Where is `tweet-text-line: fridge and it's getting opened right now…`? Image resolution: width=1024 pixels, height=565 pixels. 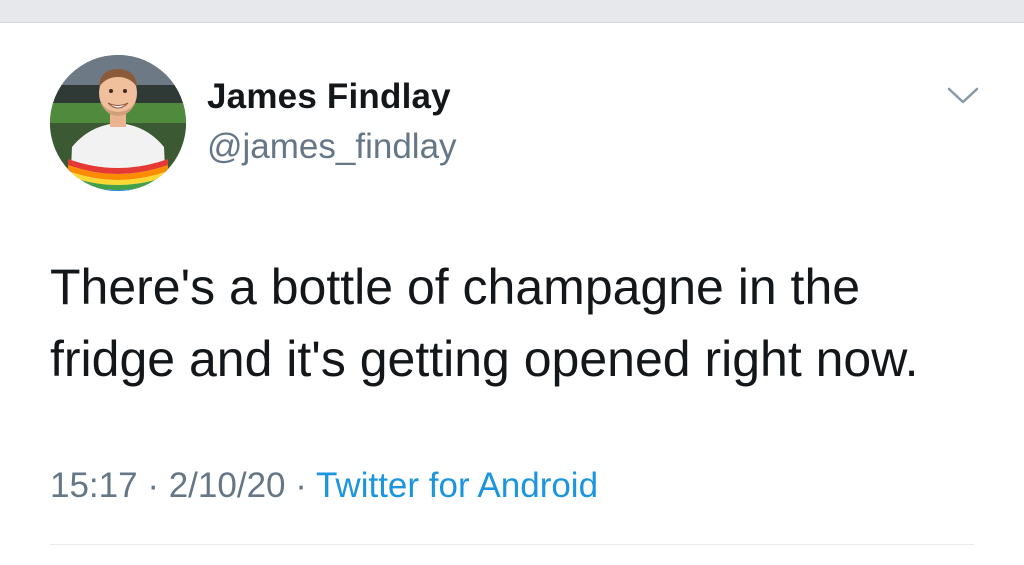 tweet-text-line: fridge and it's getting opened right now… is located at coordinates (484, 359).